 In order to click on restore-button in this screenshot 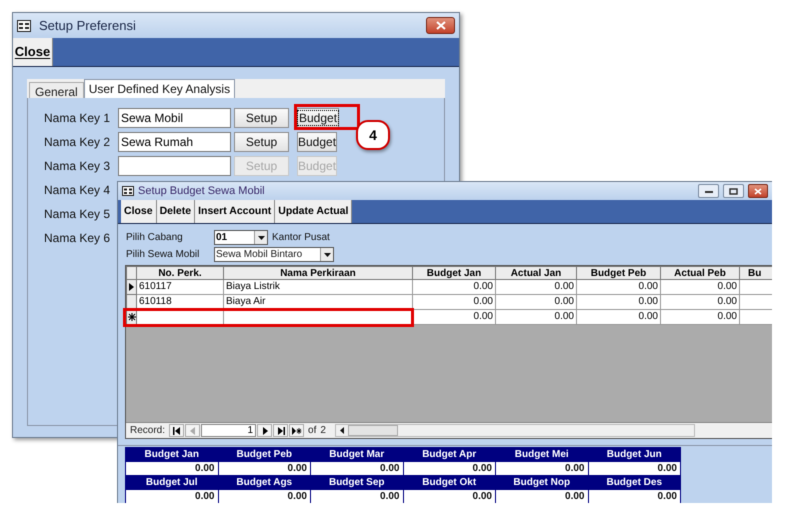, I will do `click(733, 191)`.